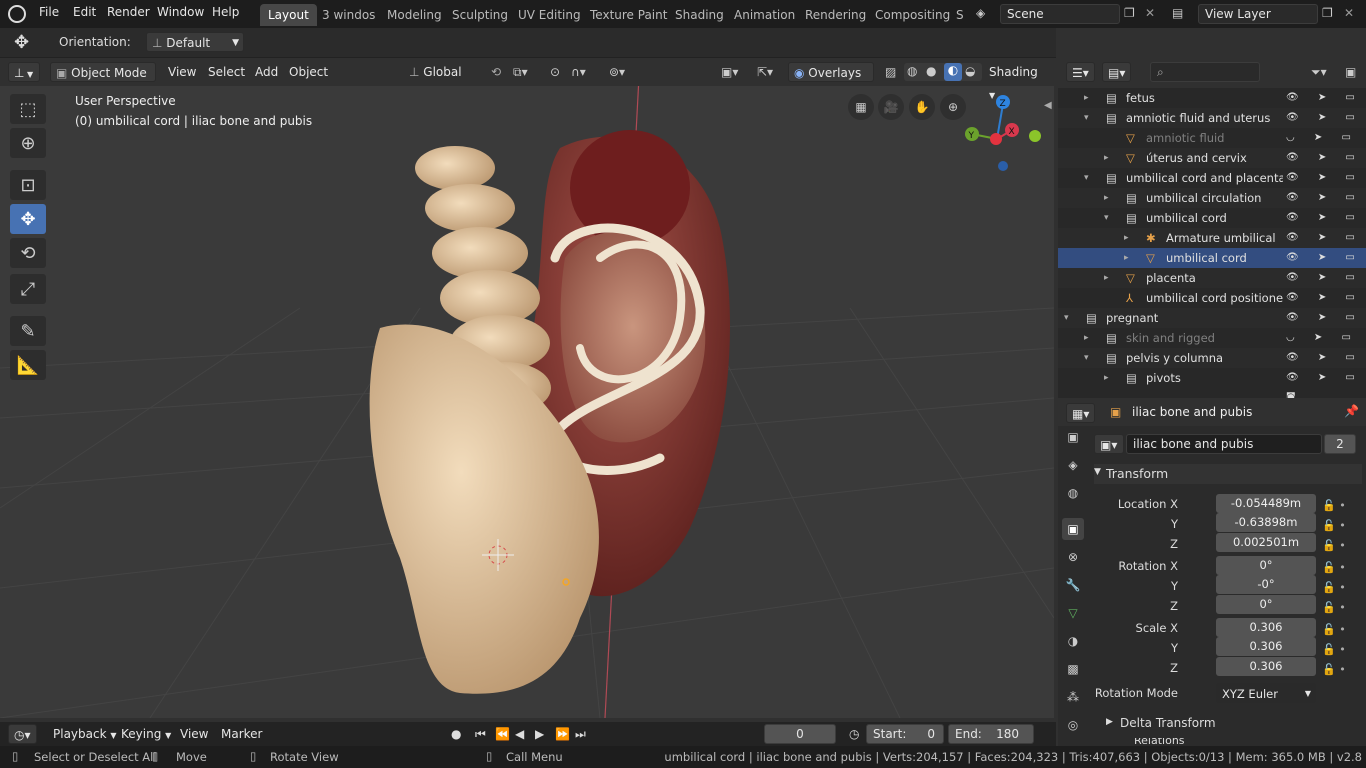  Describe the element at coordinates (1212, 285) in the screenshot. I see `outliner-row: ▸ ▽ placenta 👁 ➤ ▭ ◙` at that location.